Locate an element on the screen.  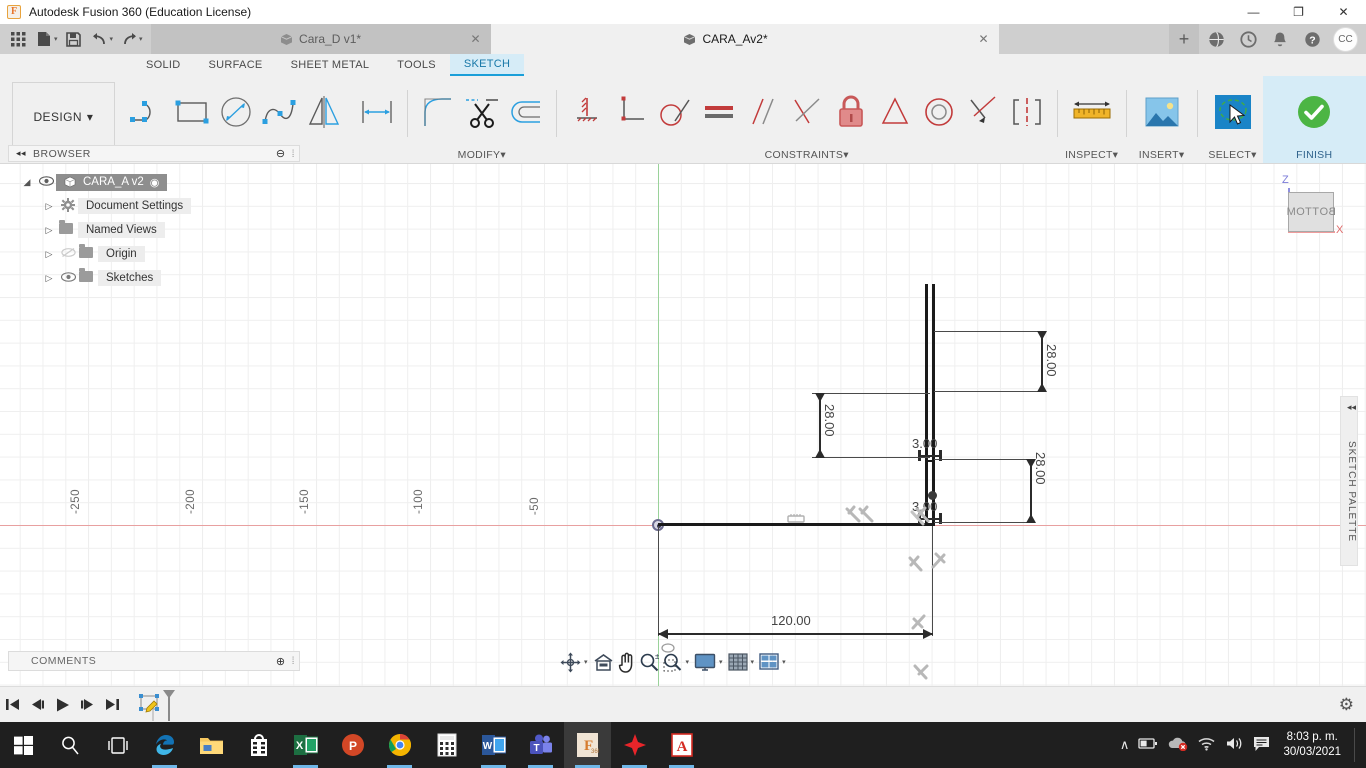
display-settings-icon is located at coordinates (705, 662).